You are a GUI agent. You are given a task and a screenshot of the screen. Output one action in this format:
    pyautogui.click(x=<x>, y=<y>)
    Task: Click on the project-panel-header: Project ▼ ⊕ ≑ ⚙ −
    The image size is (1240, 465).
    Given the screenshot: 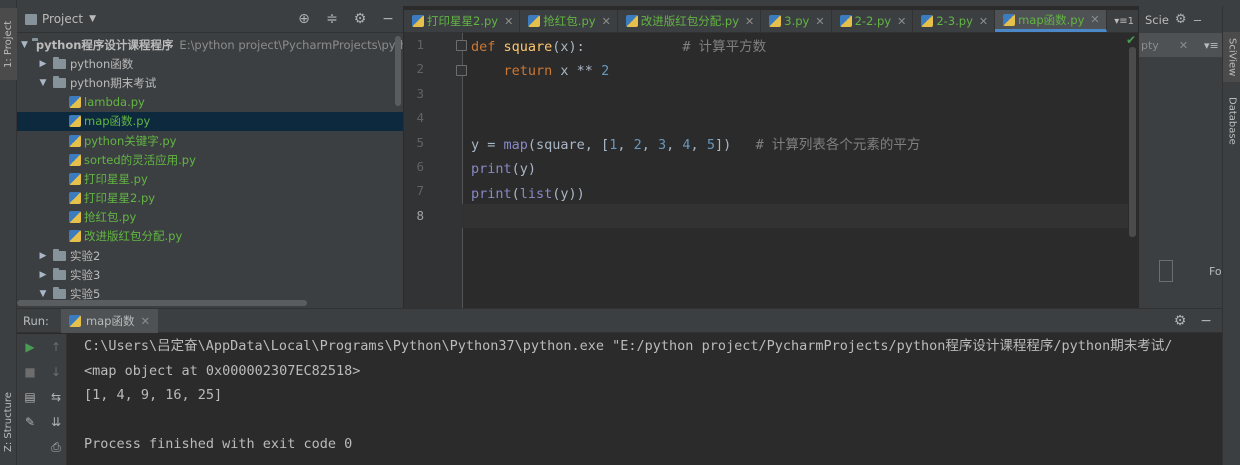 What is the action you would take?
    pyautogui.click(x=210, y=19)
    